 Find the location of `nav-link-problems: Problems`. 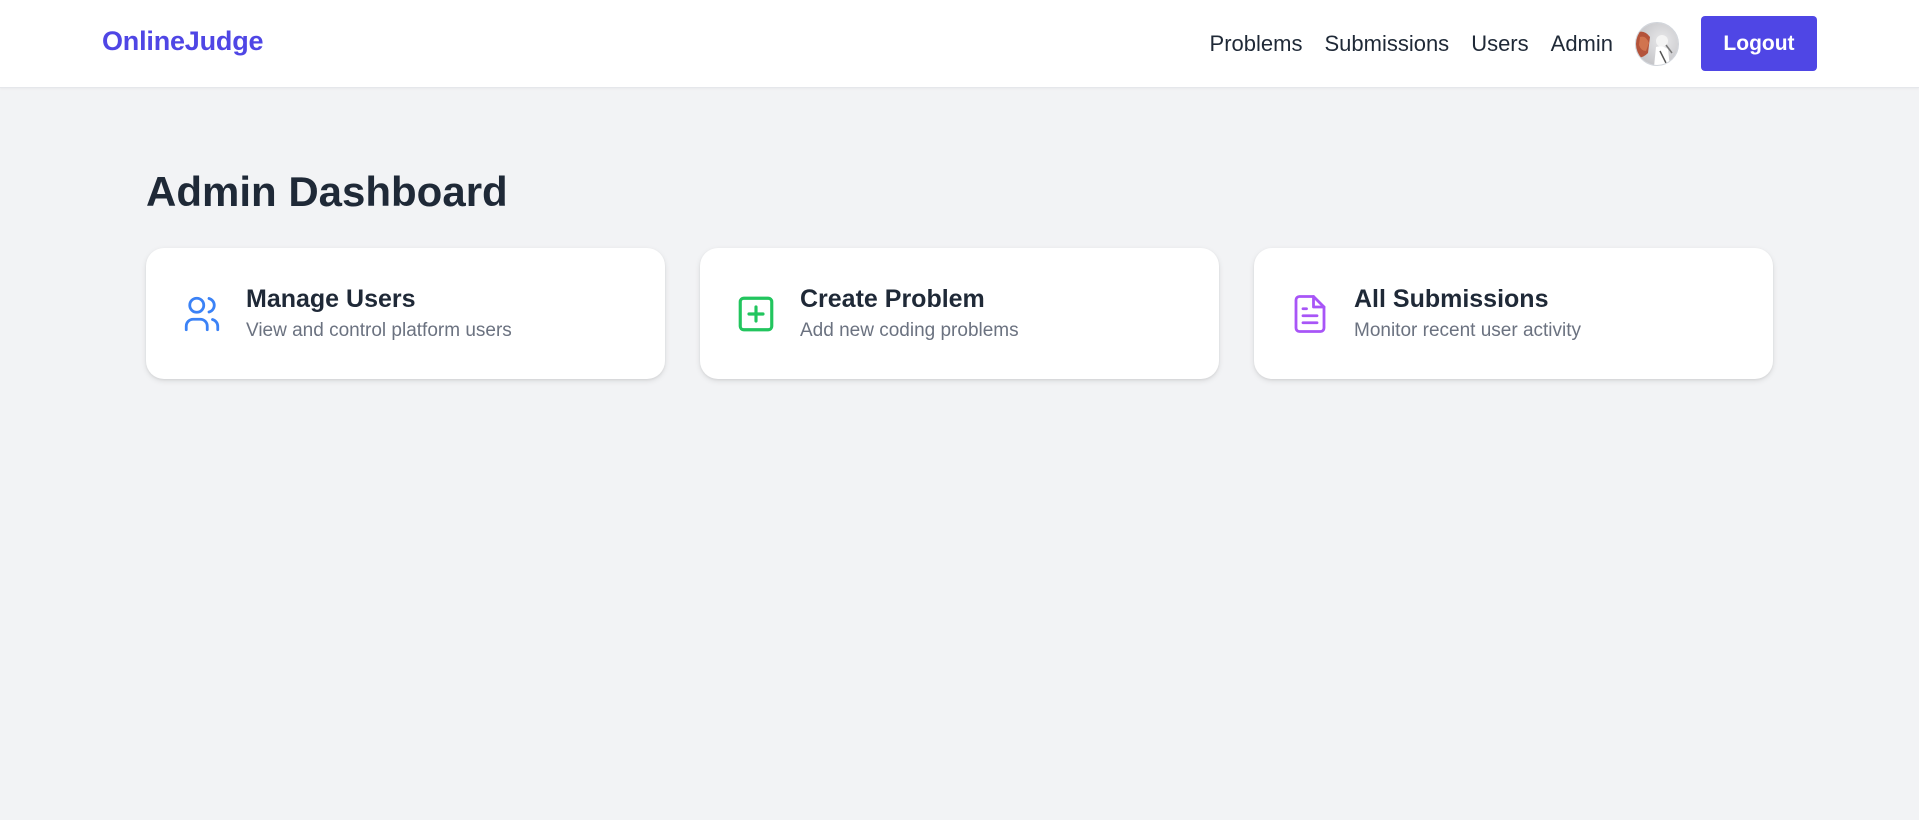

nav-link-problems: Problems is located at coordinates (1256, 44).